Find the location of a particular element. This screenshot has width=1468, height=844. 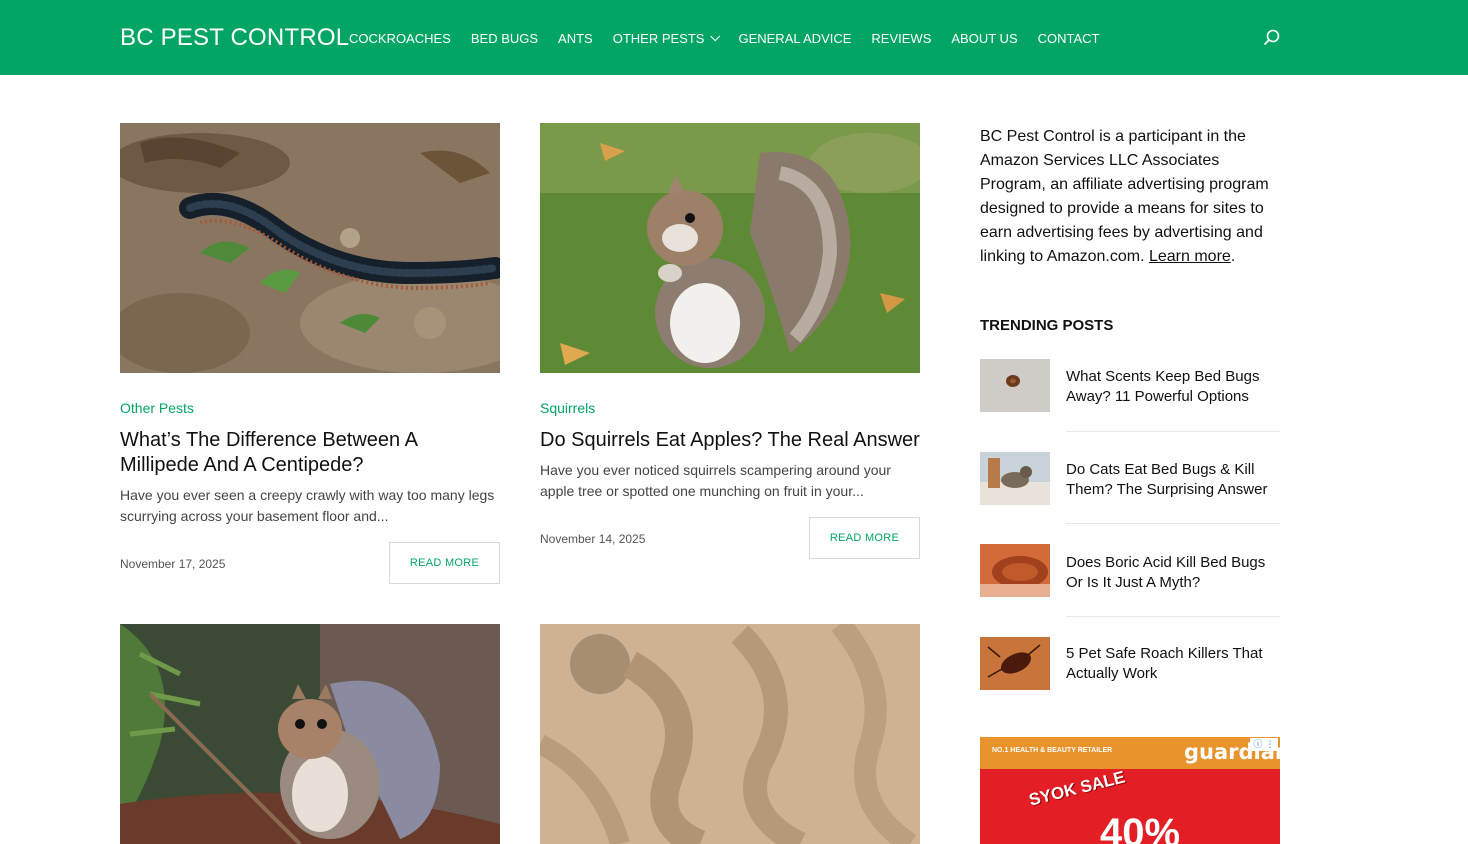

more-options-icon: ⋮ is located at coordinates (1270, 744).